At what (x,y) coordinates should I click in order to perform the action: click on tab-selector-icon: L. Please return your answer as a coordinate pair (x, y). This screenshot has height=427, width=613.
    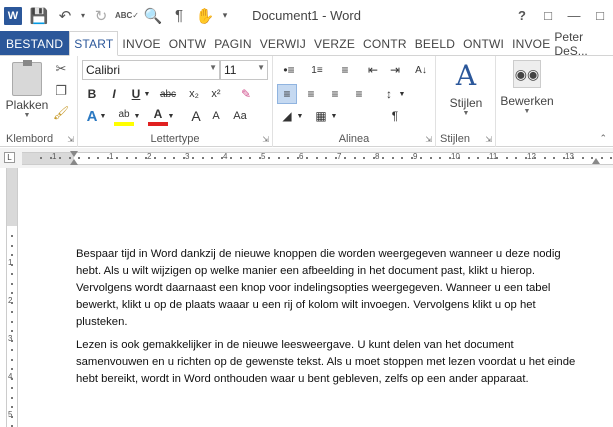
    Looking at the image, I should click on (9, 157).